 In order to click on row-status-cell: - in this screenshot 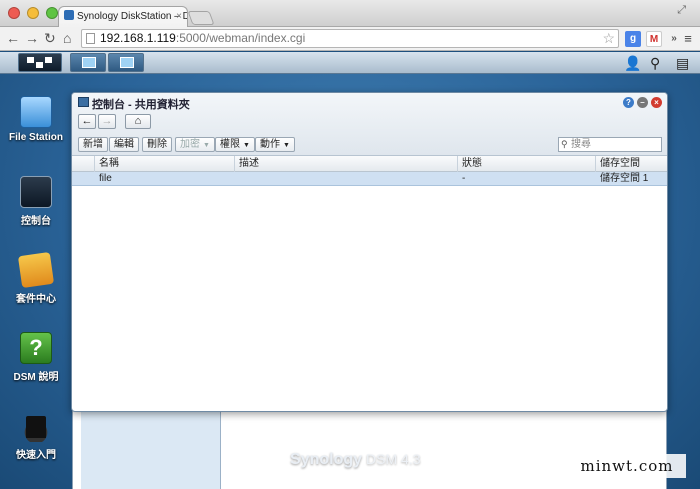, I will do `click(464, 178)`.